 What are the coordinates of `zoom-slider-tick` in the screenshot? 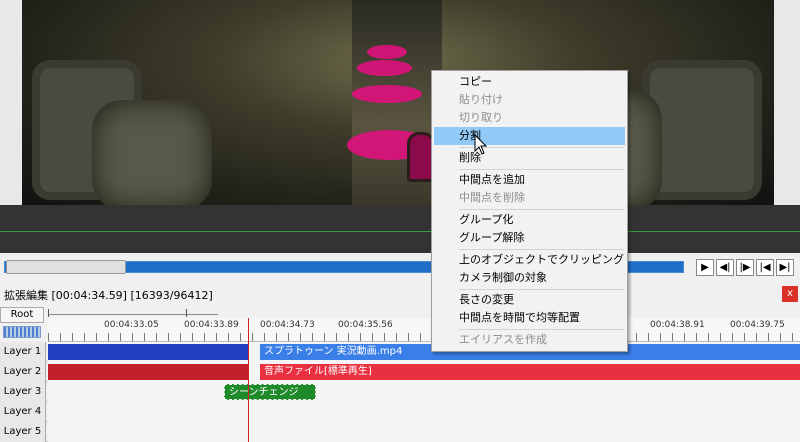 It's located at (48, 313).